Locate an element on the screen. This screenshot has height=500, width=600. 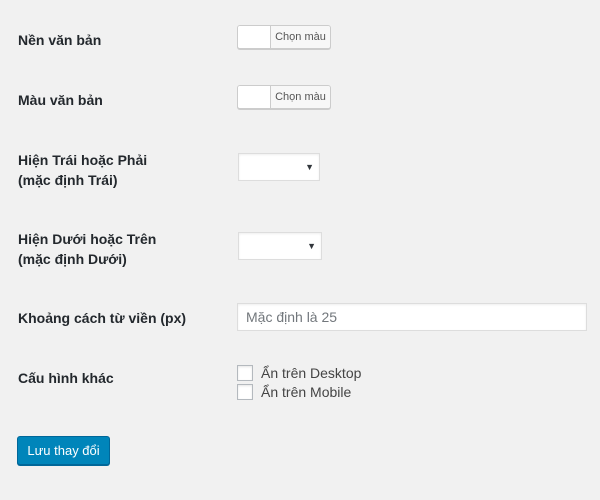
bottom-top-label: Hiện Dưới hoặc Trên (mặc định Dưới) is located at coordinates (87, 249).